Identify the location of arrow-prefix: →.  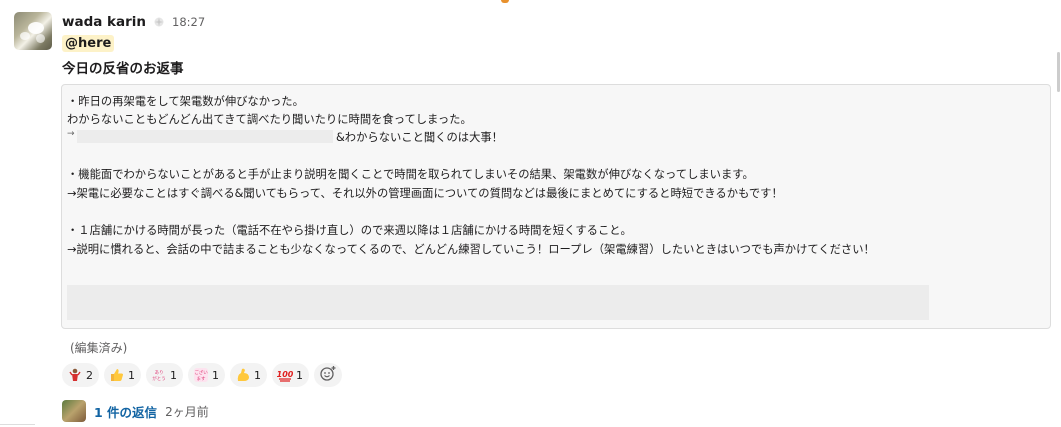
(71, 134).